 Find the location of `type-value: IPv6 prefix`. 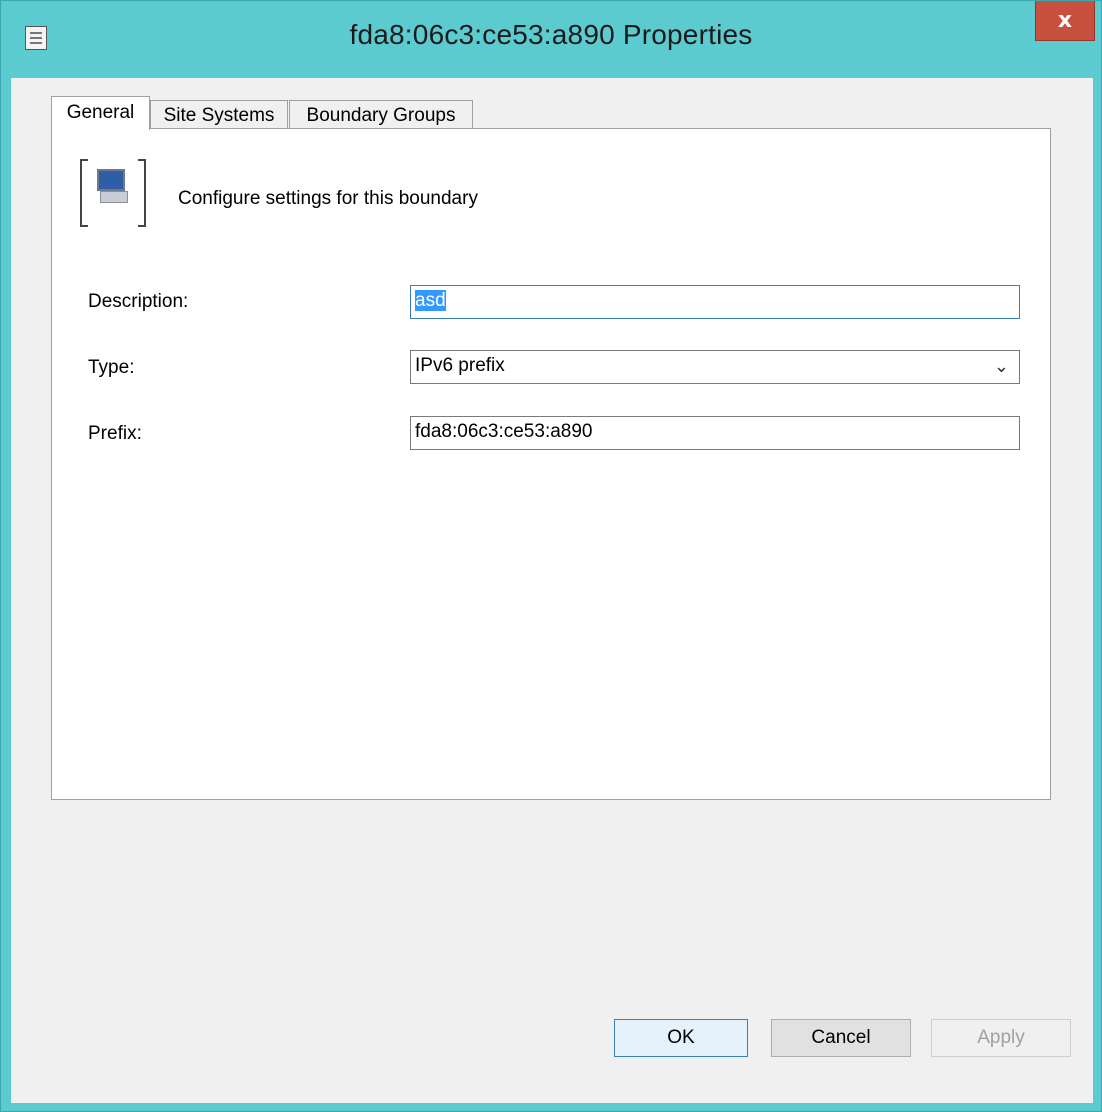

type-value: IPv6 prefix is located at coordinates (460, 365).